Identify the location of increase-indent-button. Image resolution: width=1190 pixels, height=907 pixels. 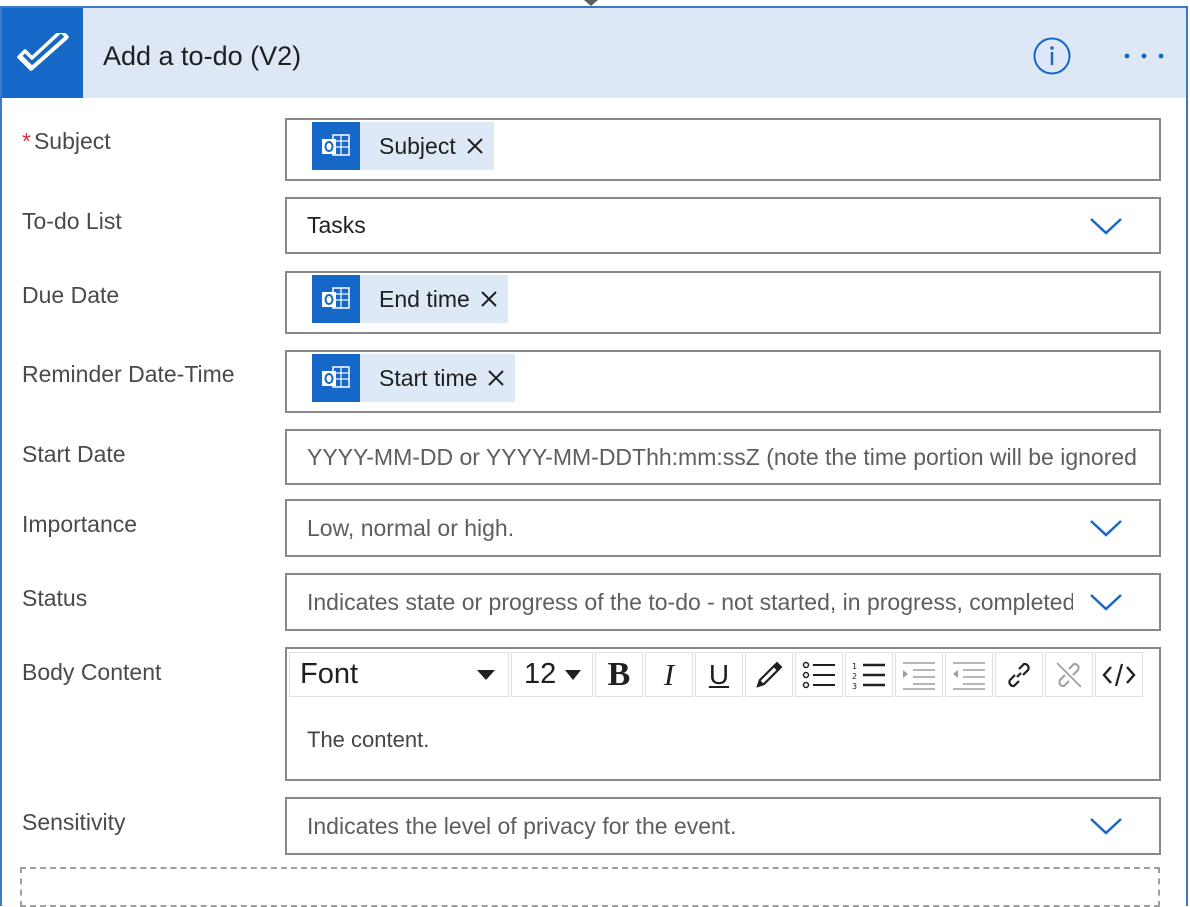
(919, 674).